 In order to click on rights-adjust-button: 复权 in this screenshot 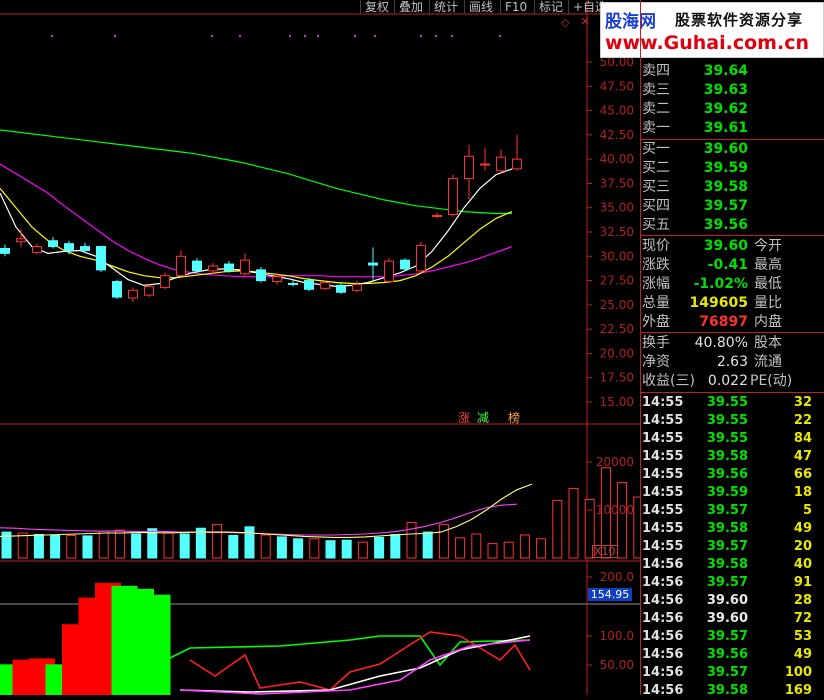, I will do `click(376, 7)`.